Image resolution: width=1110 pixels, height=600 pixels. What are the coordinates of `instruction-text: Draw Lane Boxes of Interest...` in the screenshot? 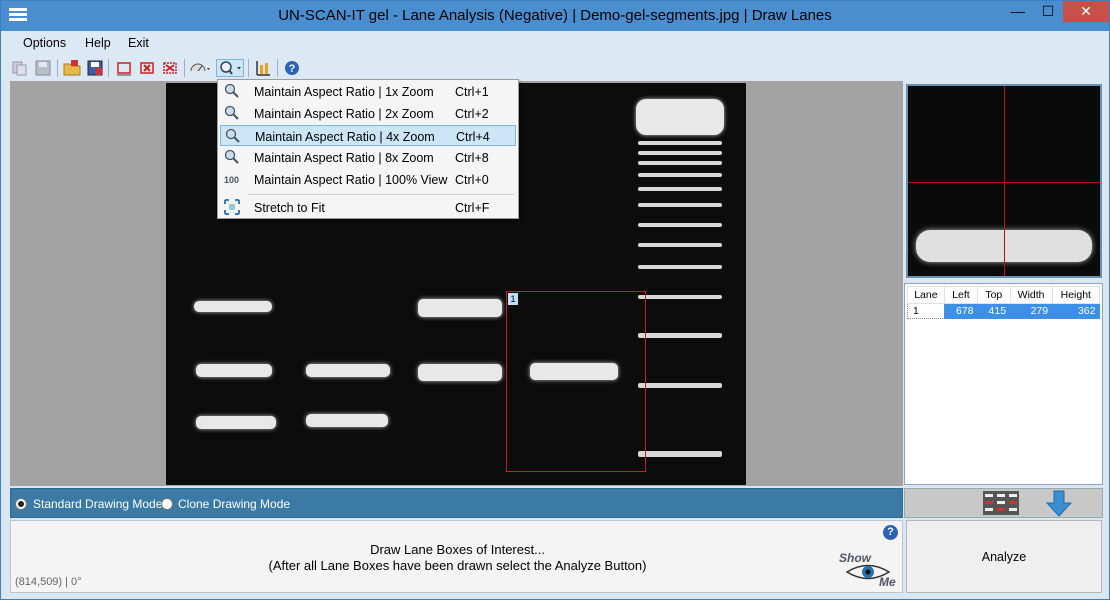 It's located at (457, 549).